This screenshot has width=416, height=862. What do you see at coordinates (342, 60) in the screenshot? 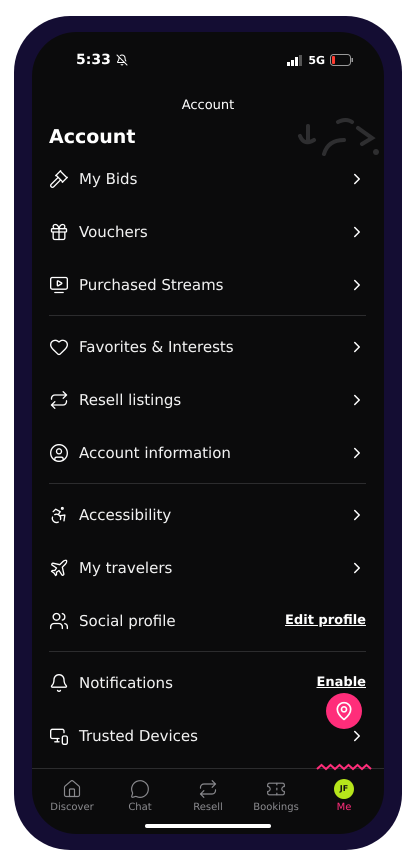
I see `battery-icon` at bounding box center [342, 60].